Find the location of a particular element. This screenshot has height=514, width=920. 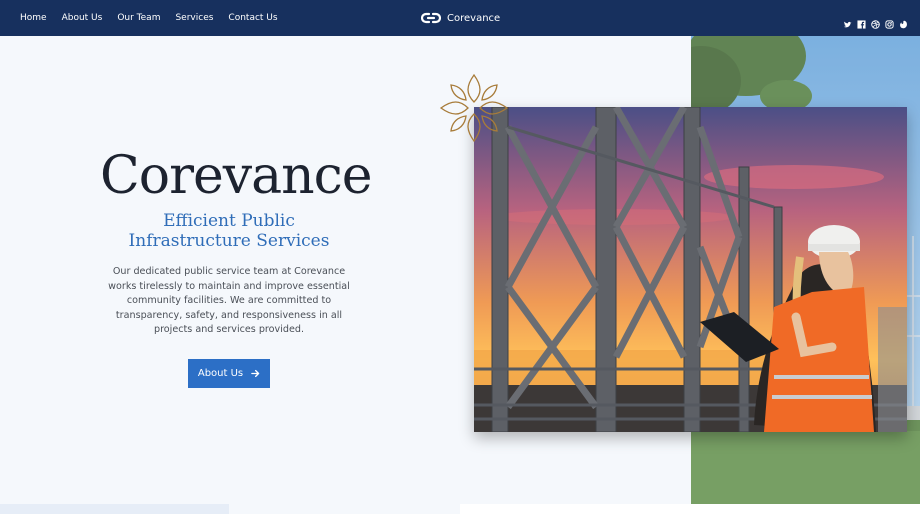

instagram-icon is located at coordinates (889, 21).